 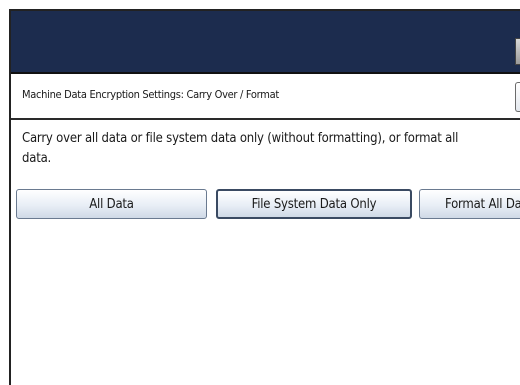 What do you see at coordinates (111, 204) in the screenshot?
I see `all-data-button: All Data` at bounding box center [111, 204].